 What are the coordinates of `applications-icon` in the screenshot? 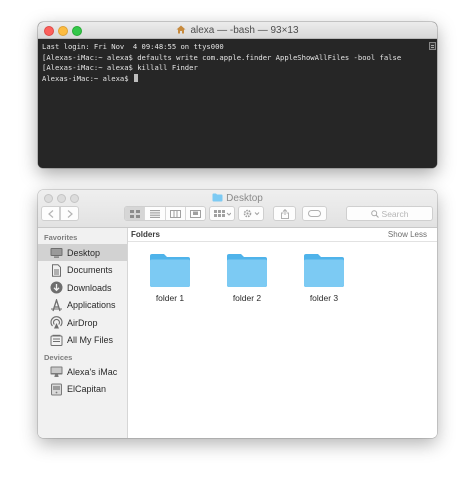 It's located at (56, 304).